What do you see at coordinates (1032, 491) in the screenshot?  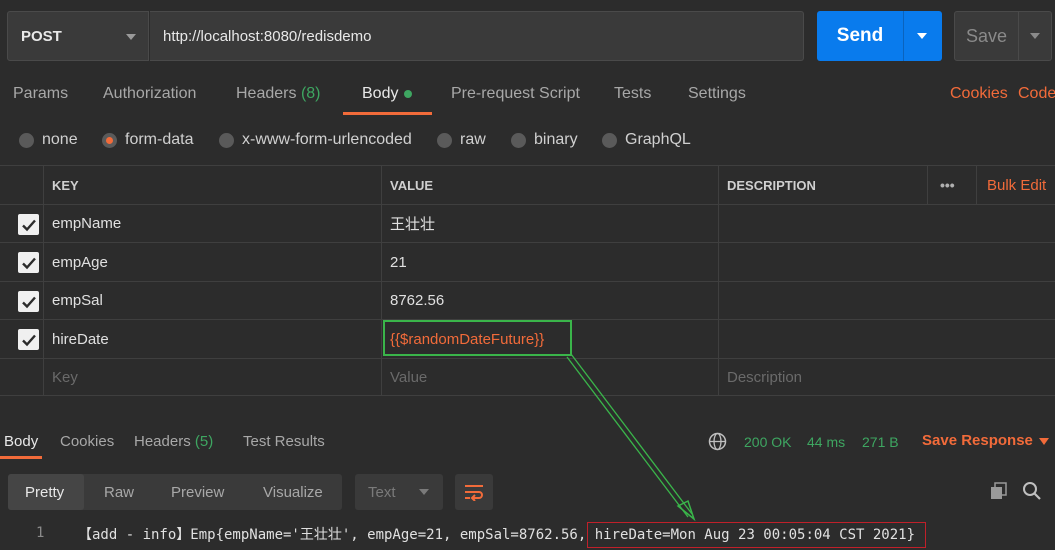 I see `search-icon` at bounding box center [1032, 491].